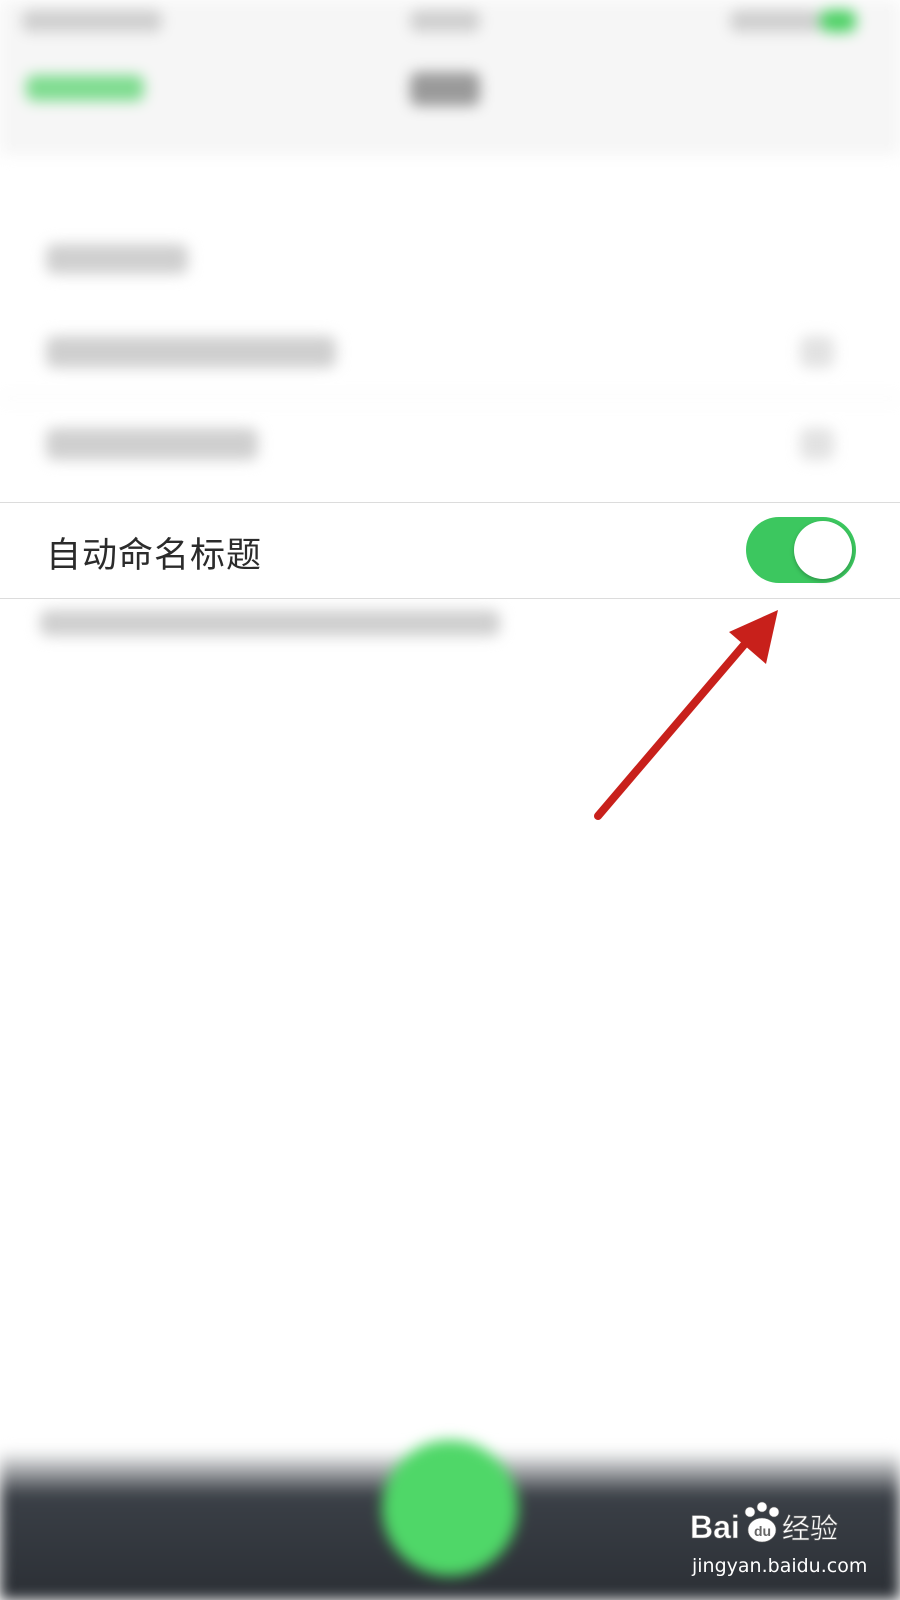 This screenshot has height=1600, width=900. I want to click on status-bar-battery, so click(775, 21).